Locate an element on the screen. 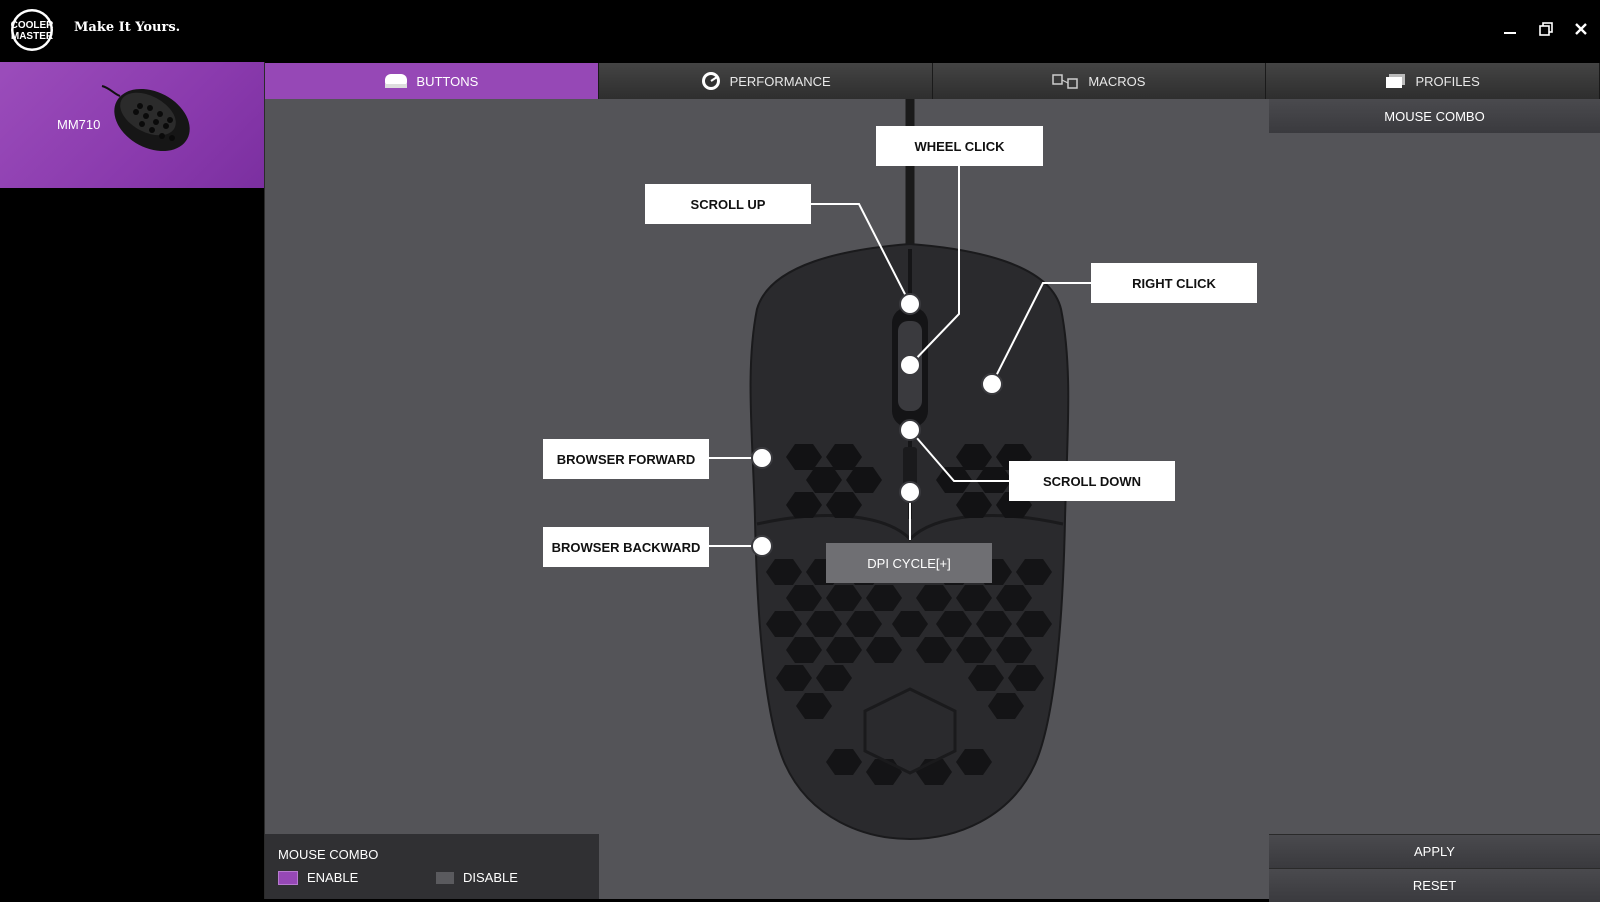 Image resolution: width=1600 pixels, height=902 pixels. dpi-cycle-button: DPI CYCLE[+] is located at coordinates (909, 563).